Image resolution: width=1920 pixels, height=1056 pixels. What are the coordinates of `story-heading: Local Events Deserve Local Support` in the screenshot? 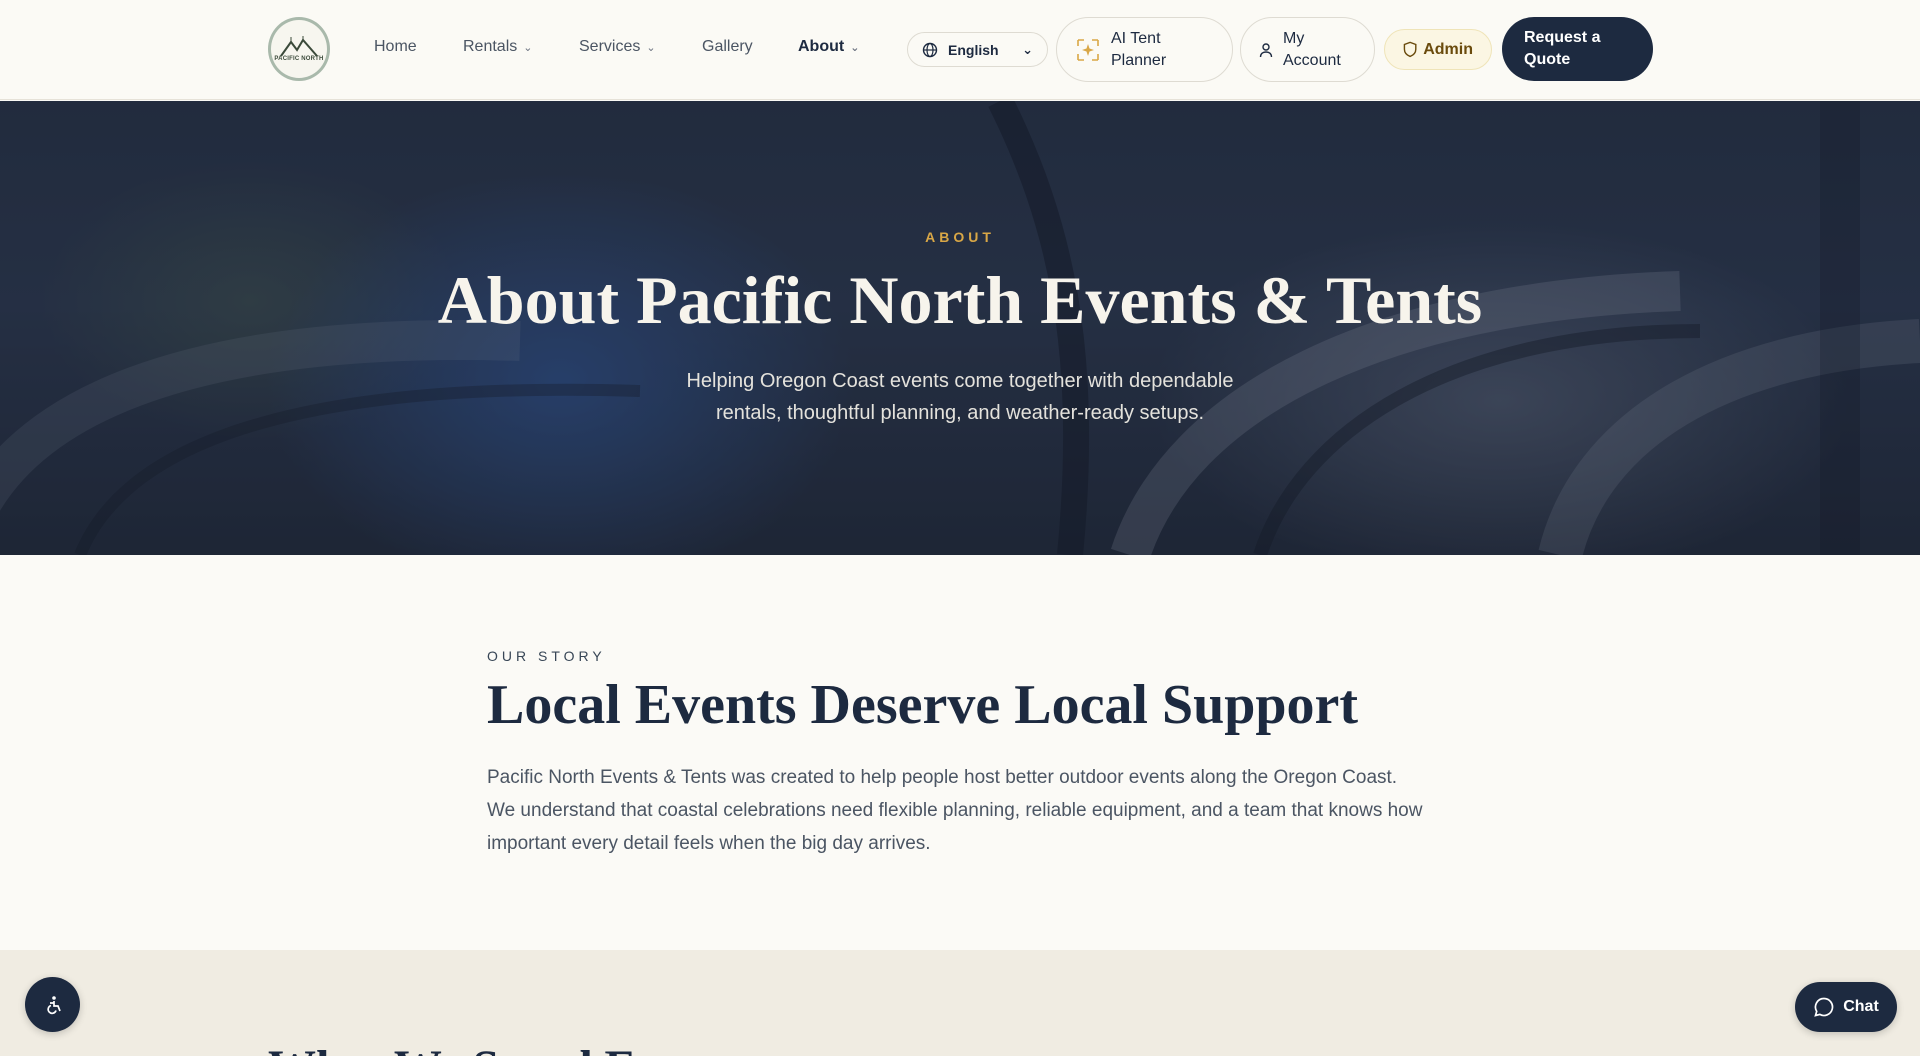 It's located at (923, 705).